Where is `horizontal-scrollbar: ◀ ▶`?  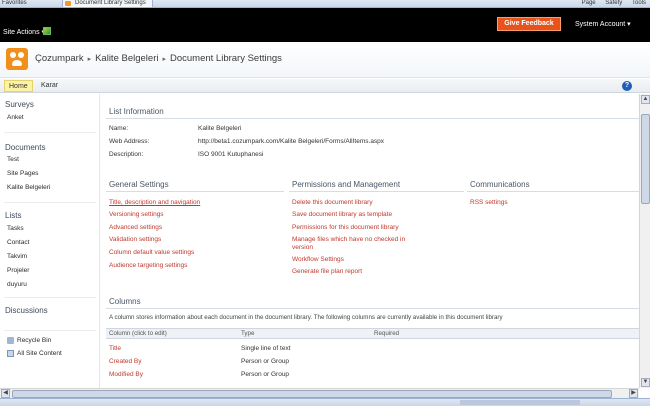 horizontal-scrollbar: ◀ ▶ is located at coordinates (319, 393).